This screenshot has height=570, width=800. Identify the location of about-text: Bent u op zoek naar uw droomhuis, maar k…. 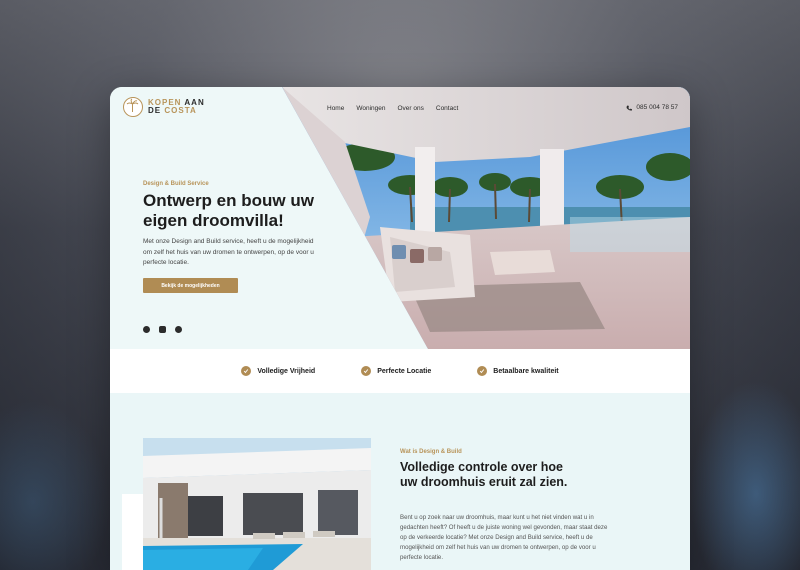
(504, 537).